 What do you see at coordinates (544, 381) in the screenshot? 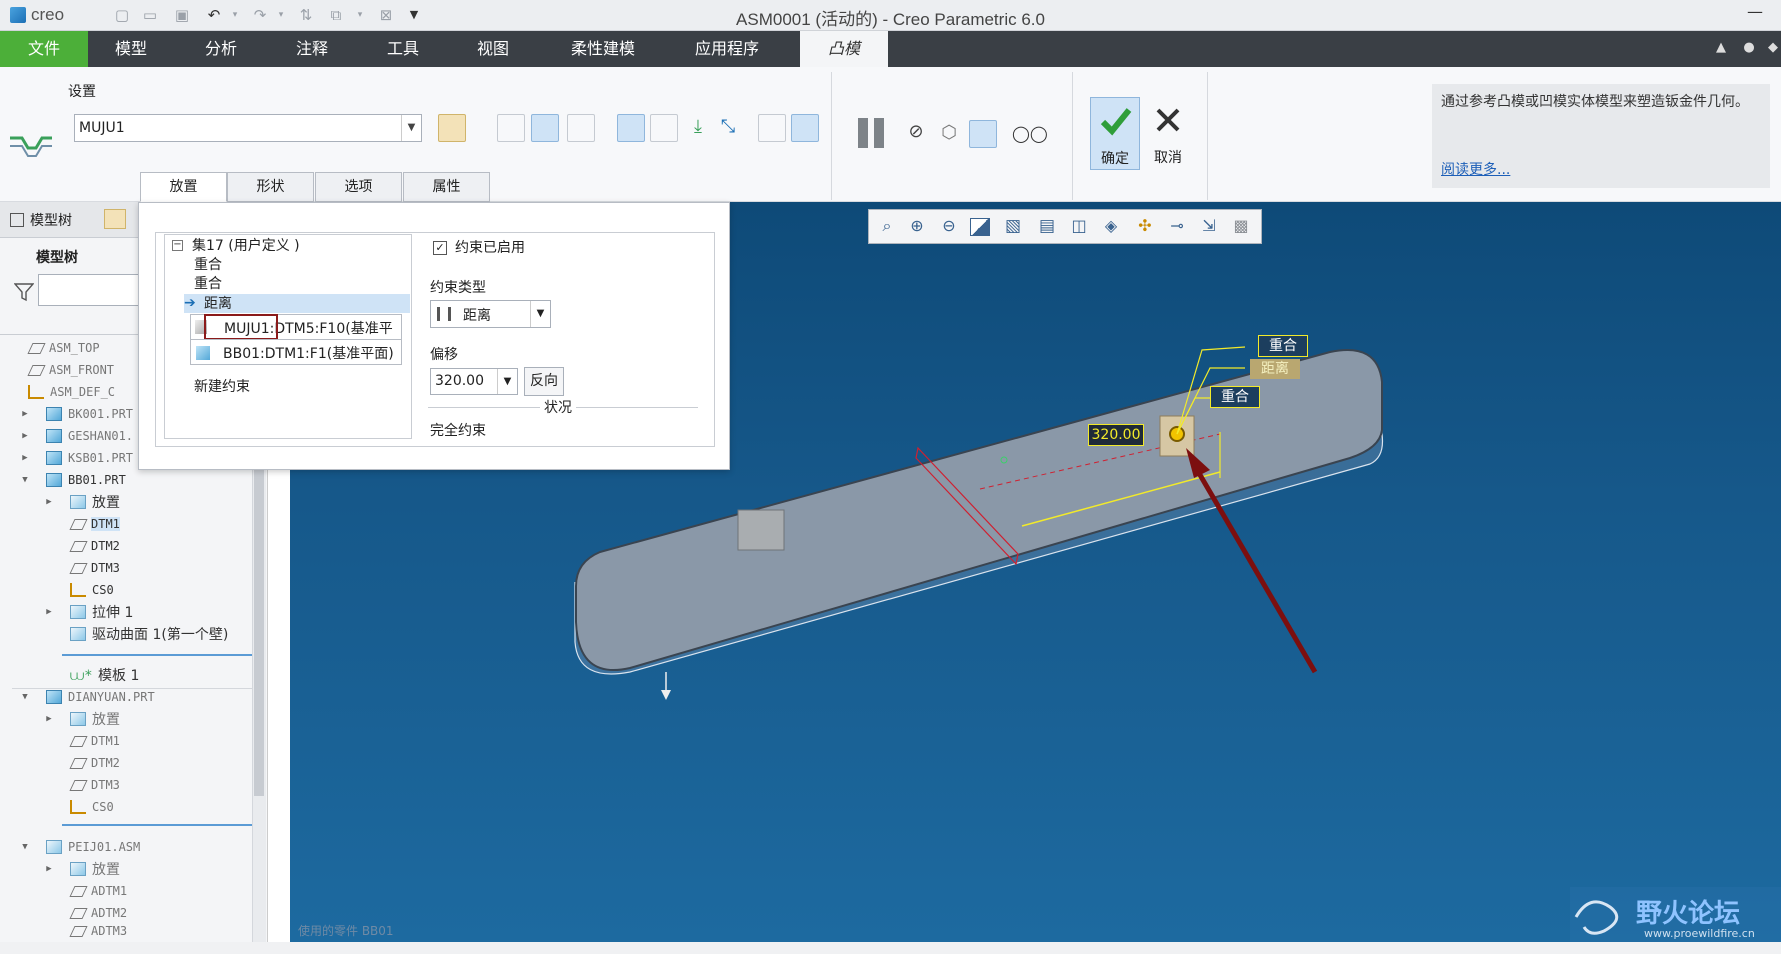
I see `flip-button: 反向` at bounding box center [544, 381].